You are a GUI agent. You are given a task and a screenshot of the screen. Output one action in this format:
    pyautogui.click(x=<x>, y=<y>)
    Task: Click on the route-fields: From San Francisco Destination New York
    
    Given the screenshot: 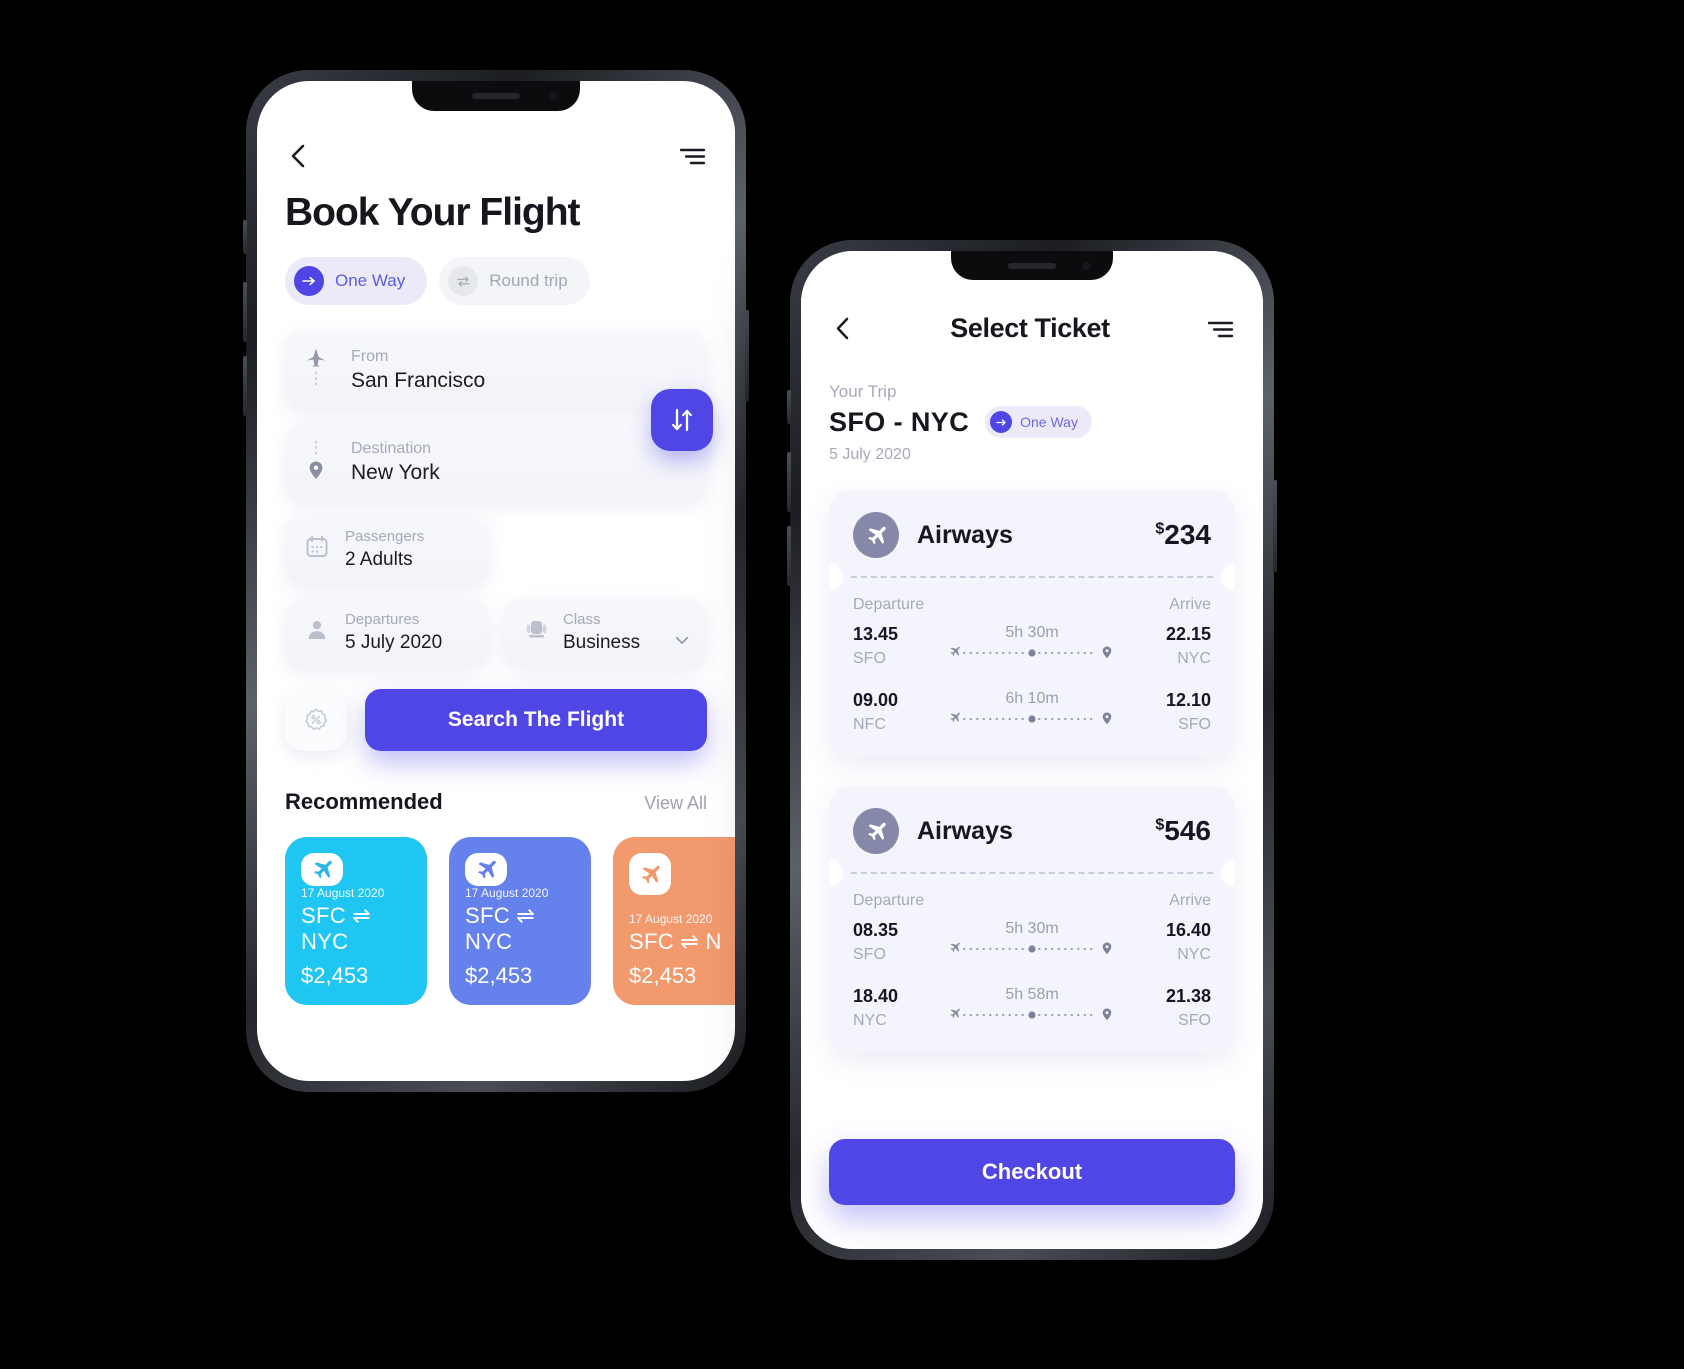 What is the action you would take?
    pyautogui.click(x=499, y=416)
    